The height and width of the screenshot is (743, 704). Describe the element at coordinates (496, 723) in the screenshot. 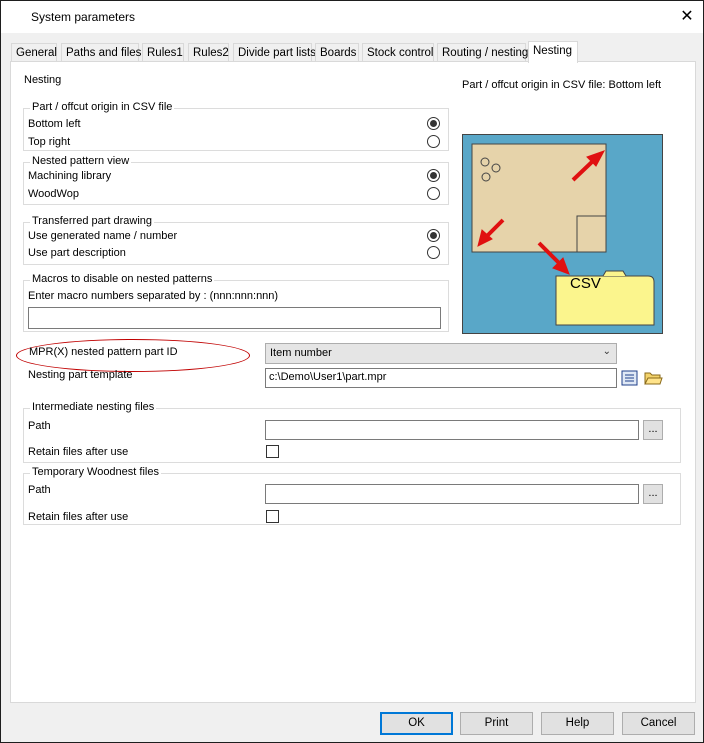

I see `print-button: Print` at that location.